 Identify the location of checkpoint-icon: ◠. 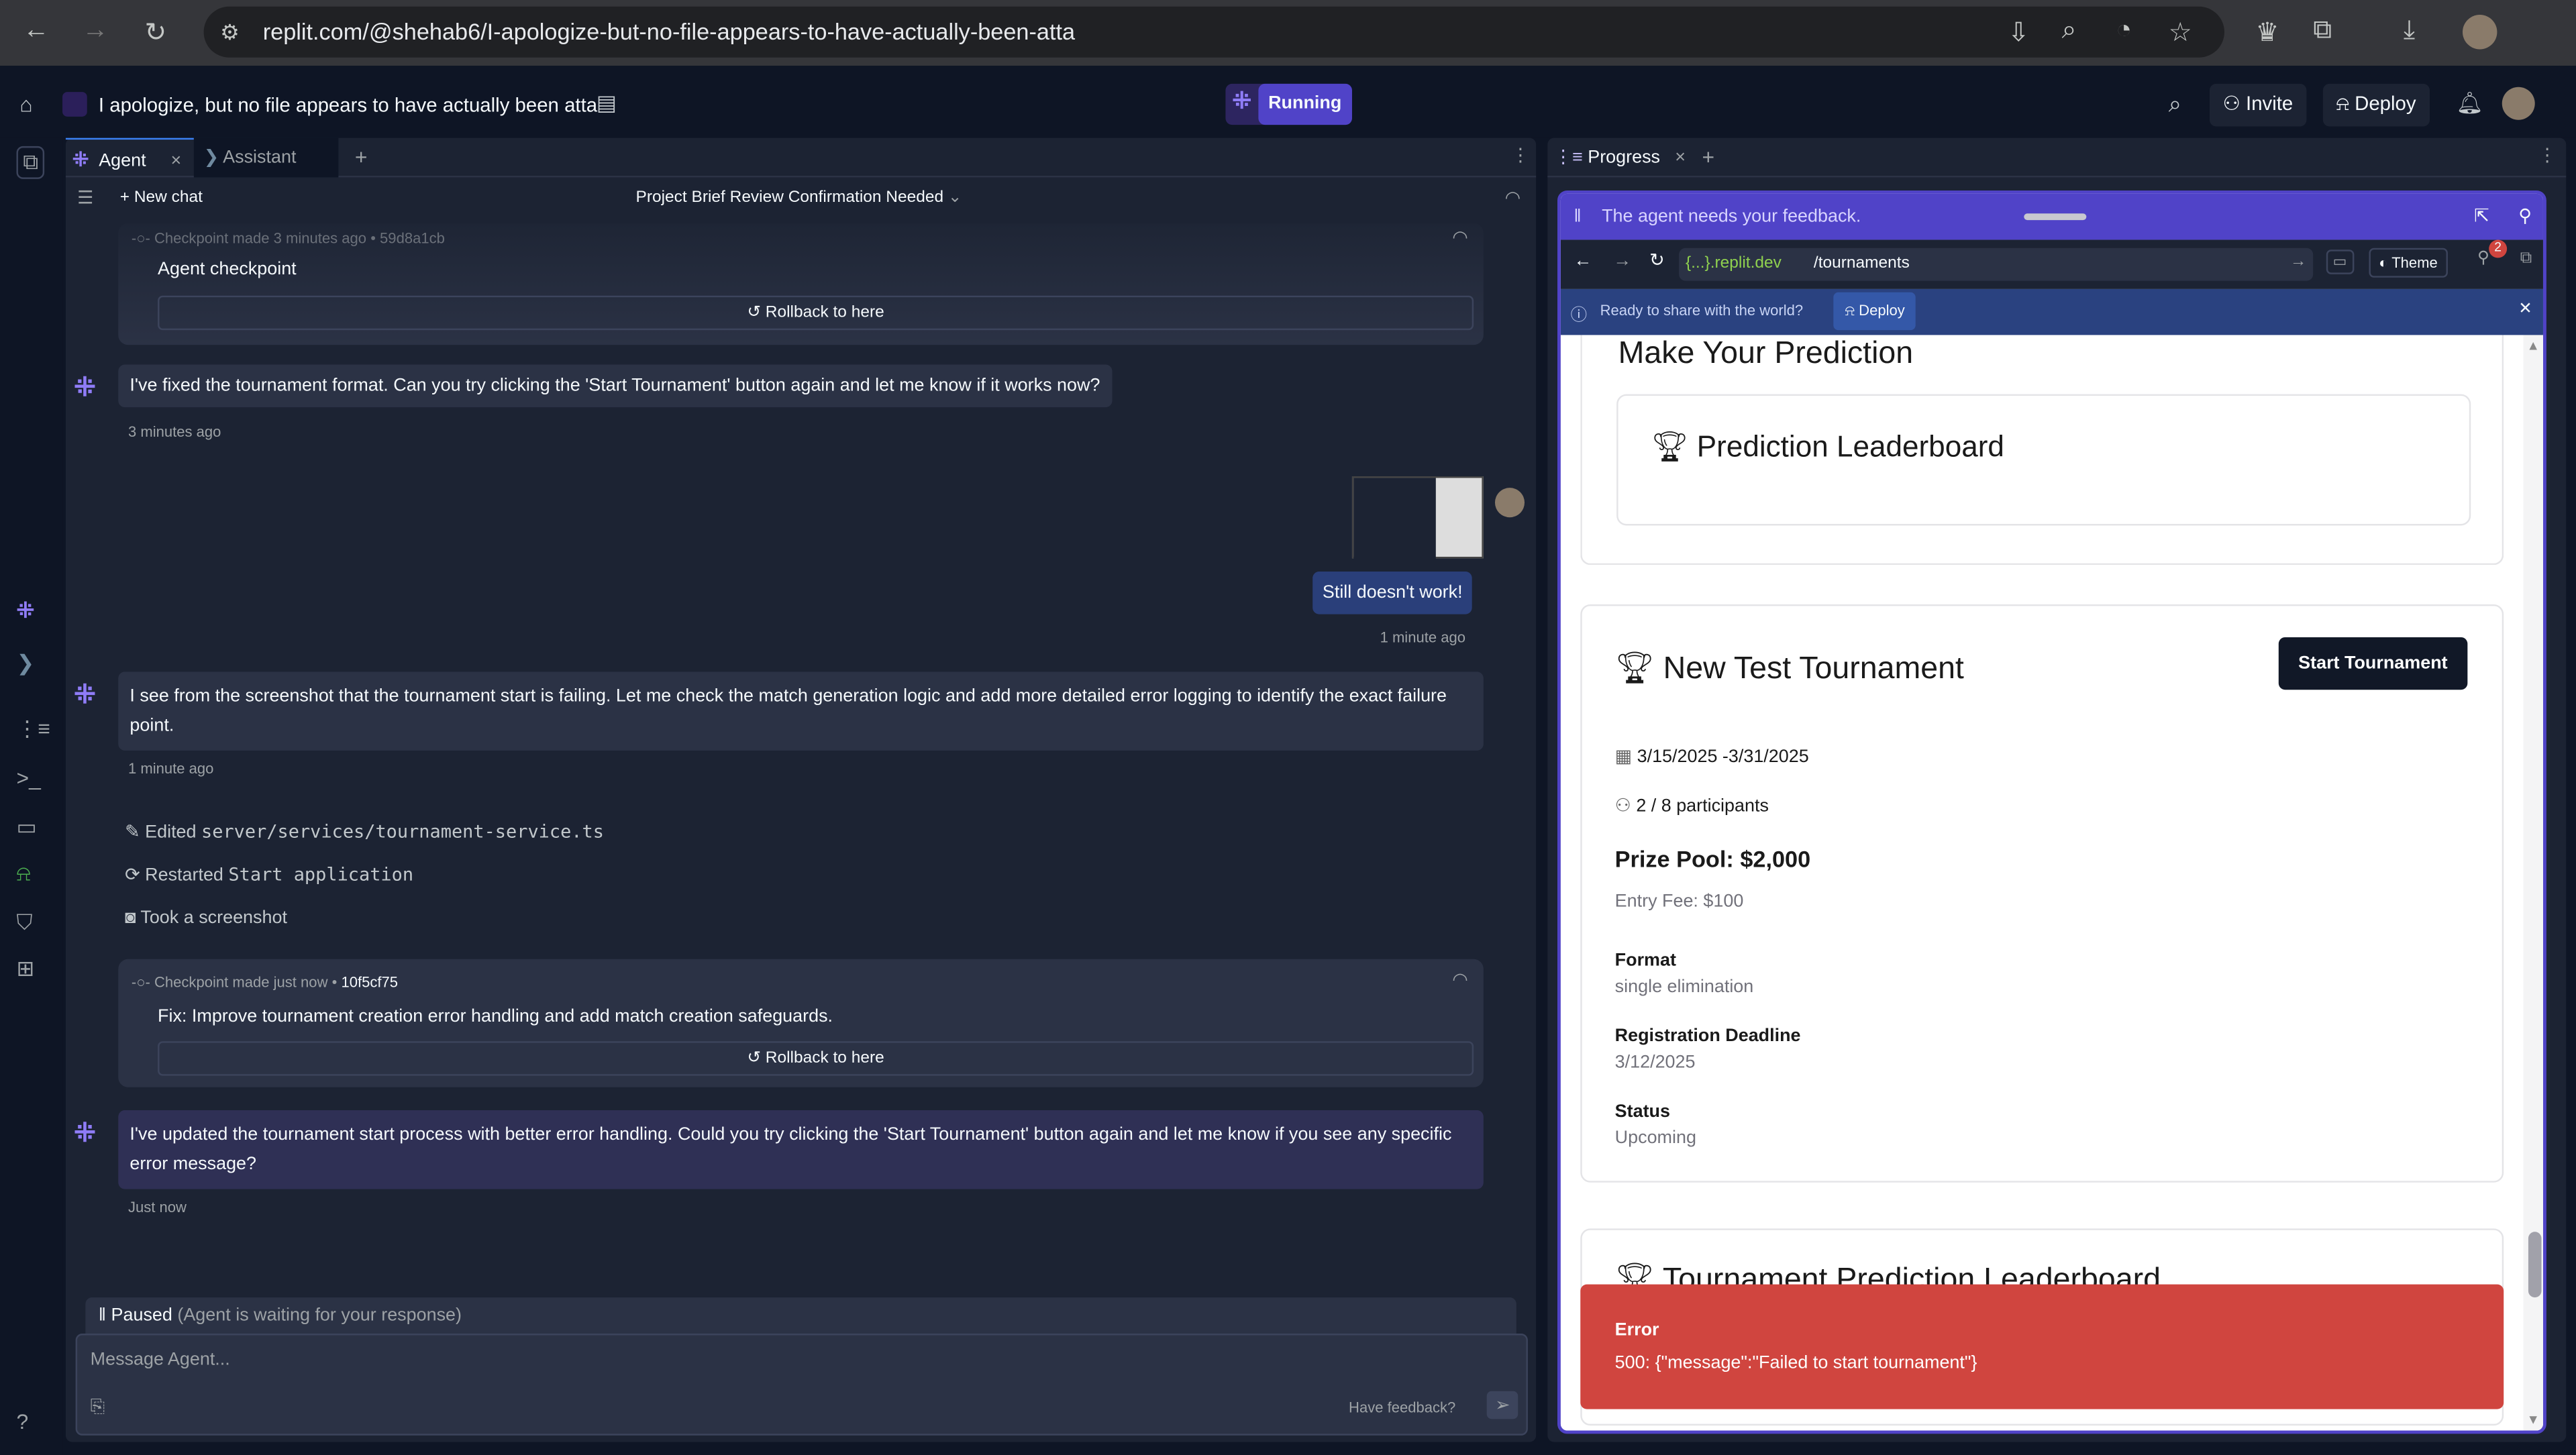
(1460, 238).